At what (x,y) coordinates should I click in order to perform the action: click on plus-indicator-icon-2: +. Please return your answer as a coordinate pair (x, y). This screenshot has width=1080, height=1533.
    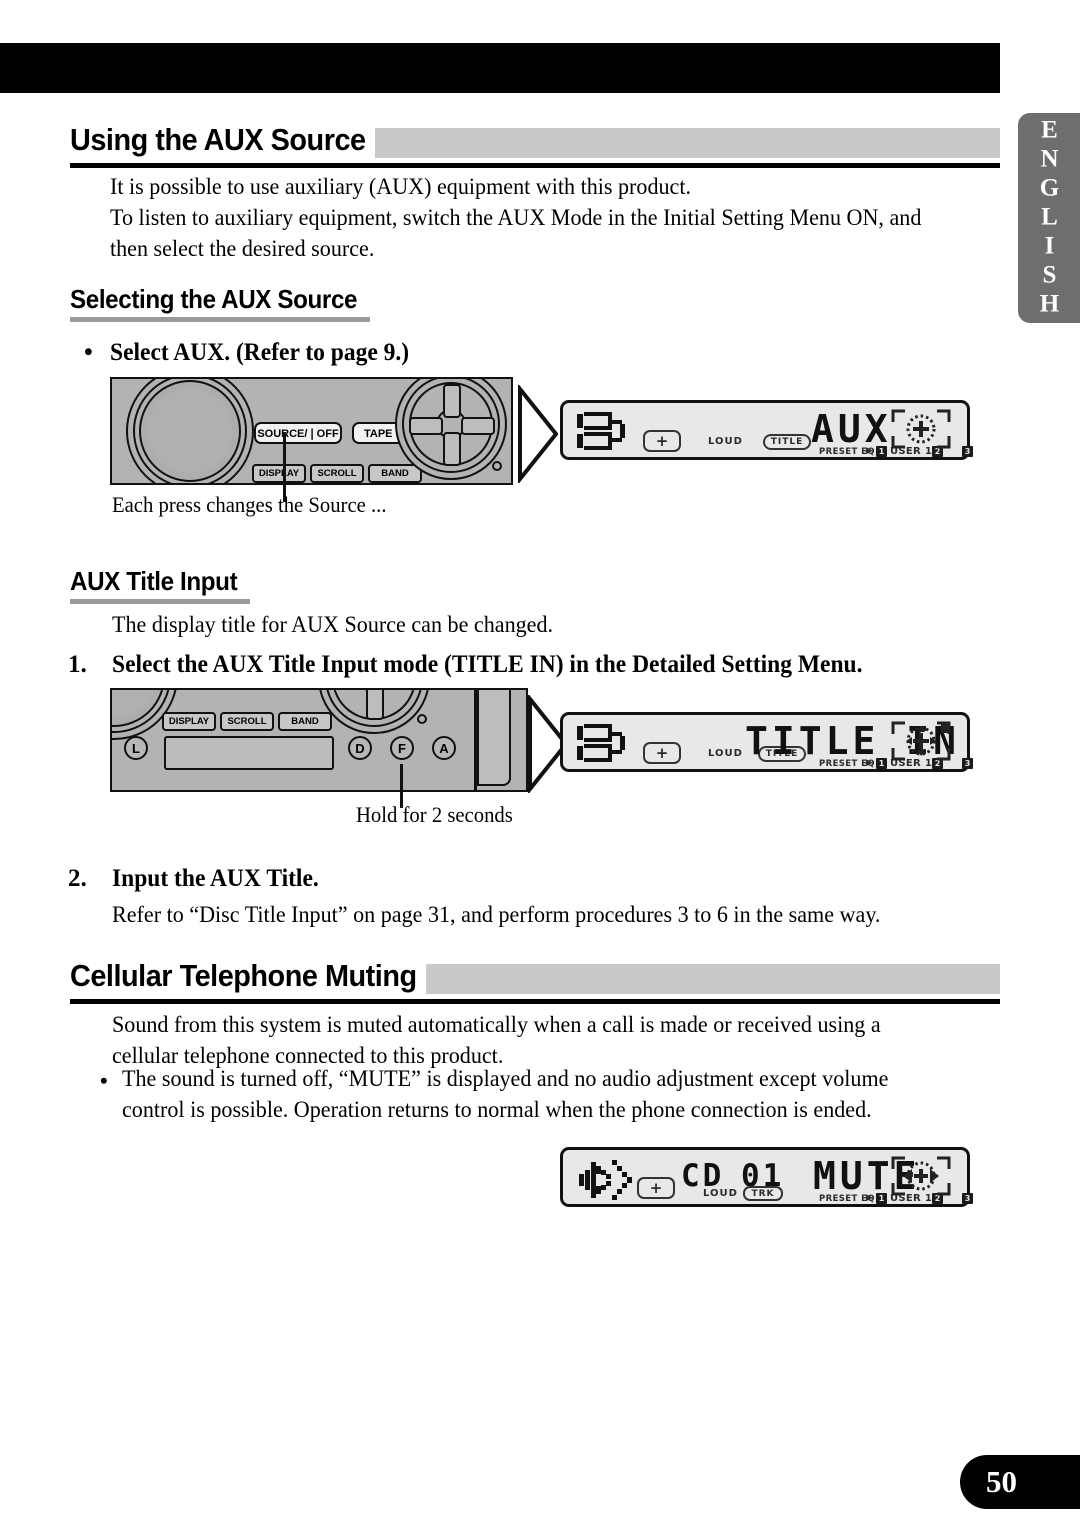
    Looking at the image, I should click on (662, 753).